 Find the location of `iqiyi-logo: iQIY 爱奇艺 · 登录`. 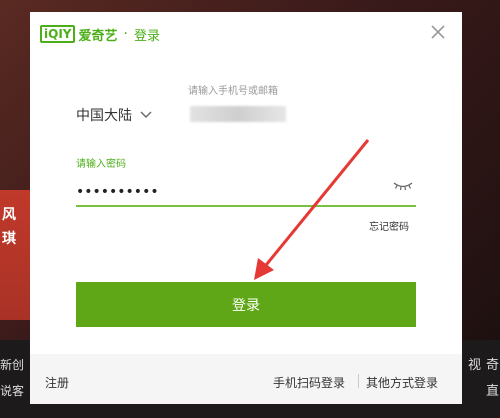

iqiyi-logo: iQIY 爱奇艺 · 登录 is located at coordinates (100, 34).